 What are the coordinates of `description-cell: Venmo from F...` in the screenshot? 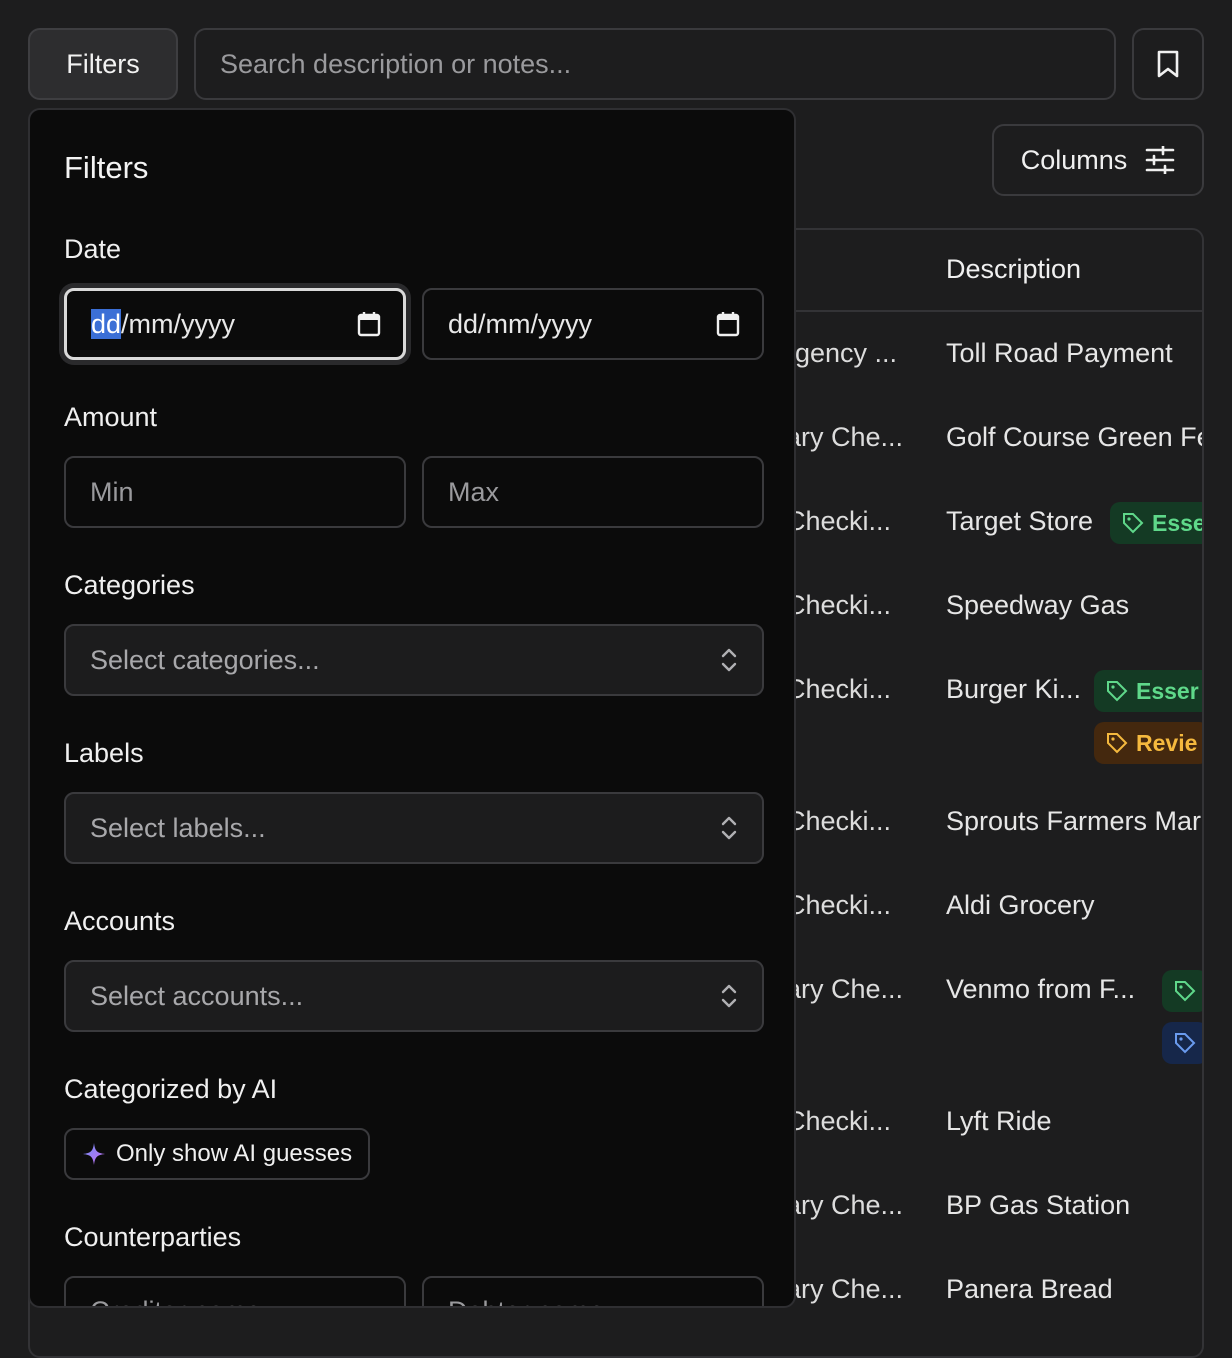 It's located at (1041, 989).